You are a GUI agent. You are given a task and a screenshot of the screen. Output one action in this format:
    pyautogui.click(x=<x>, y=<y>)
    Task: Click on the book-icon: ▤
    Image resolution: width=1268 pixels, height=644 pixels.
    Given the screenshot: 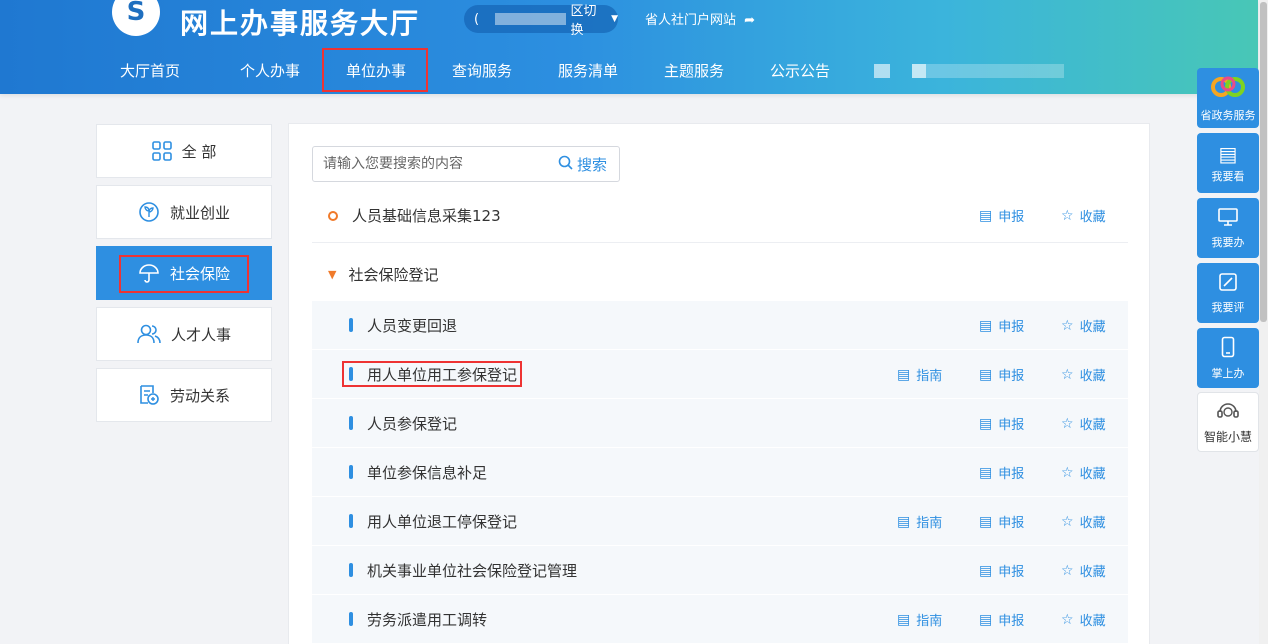 What is the action you would take?
    pyautogui.click(x=1228, y=153)
    